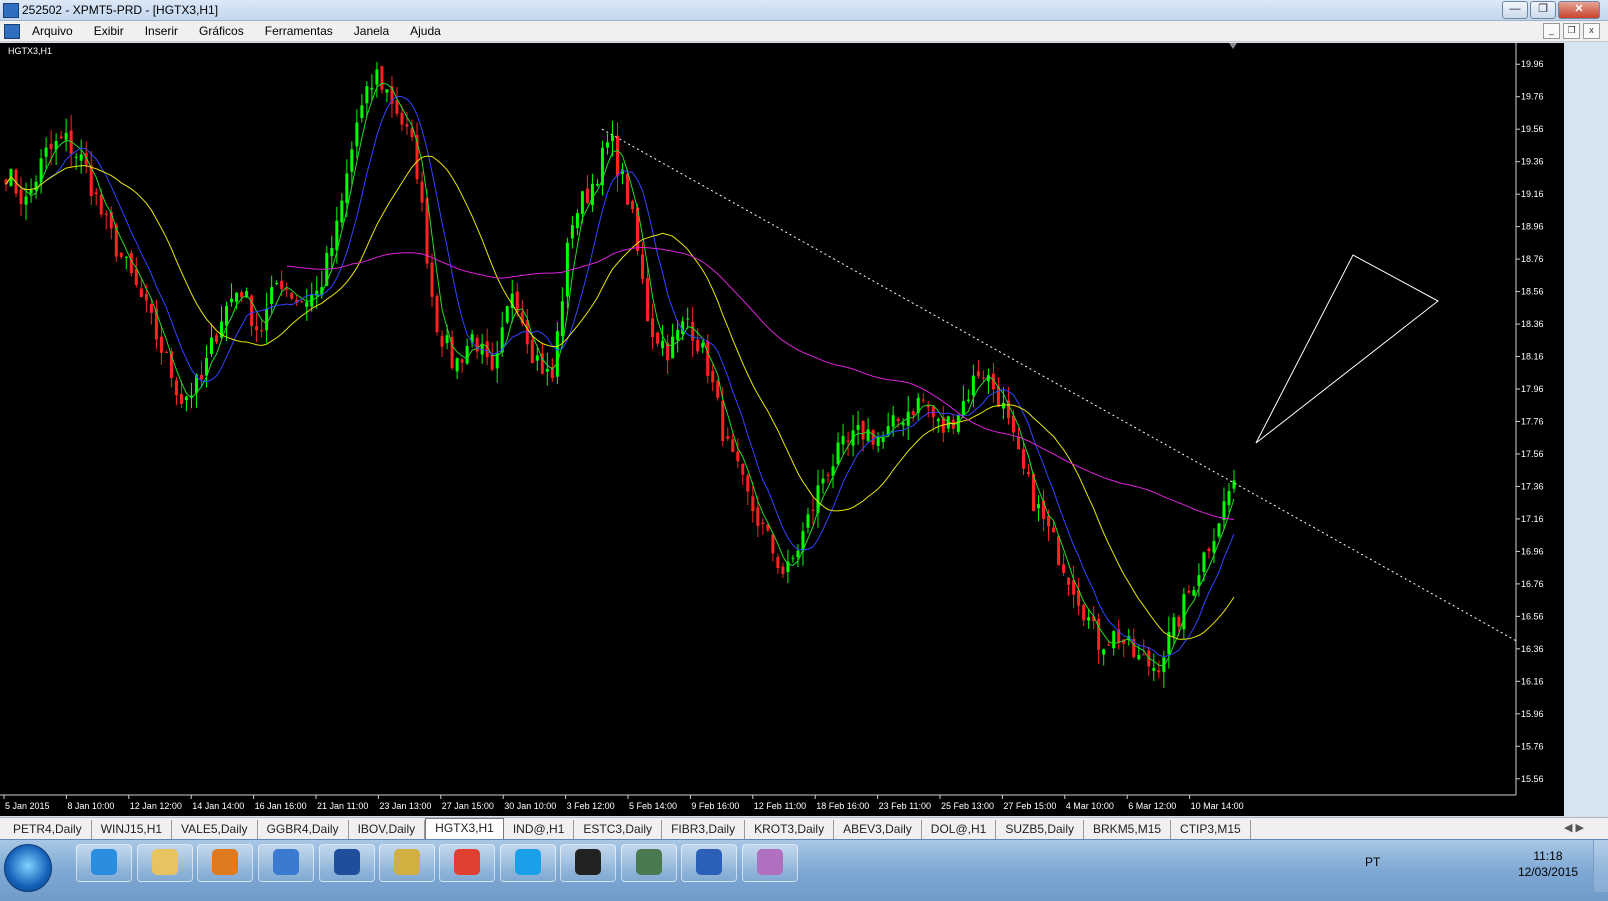 This screenshot has width=1608, height=901. I want to click on chart-tab: FIBR3,Daily, so click(704, 829).